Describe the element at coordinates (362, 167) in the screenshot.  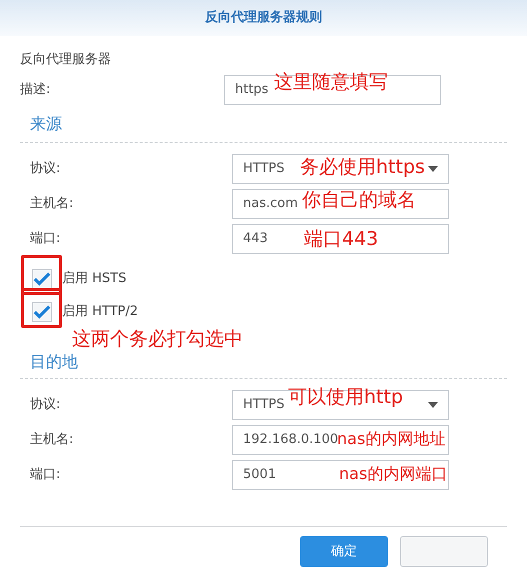
I see `annotation-text: 务必使用https` at that location.